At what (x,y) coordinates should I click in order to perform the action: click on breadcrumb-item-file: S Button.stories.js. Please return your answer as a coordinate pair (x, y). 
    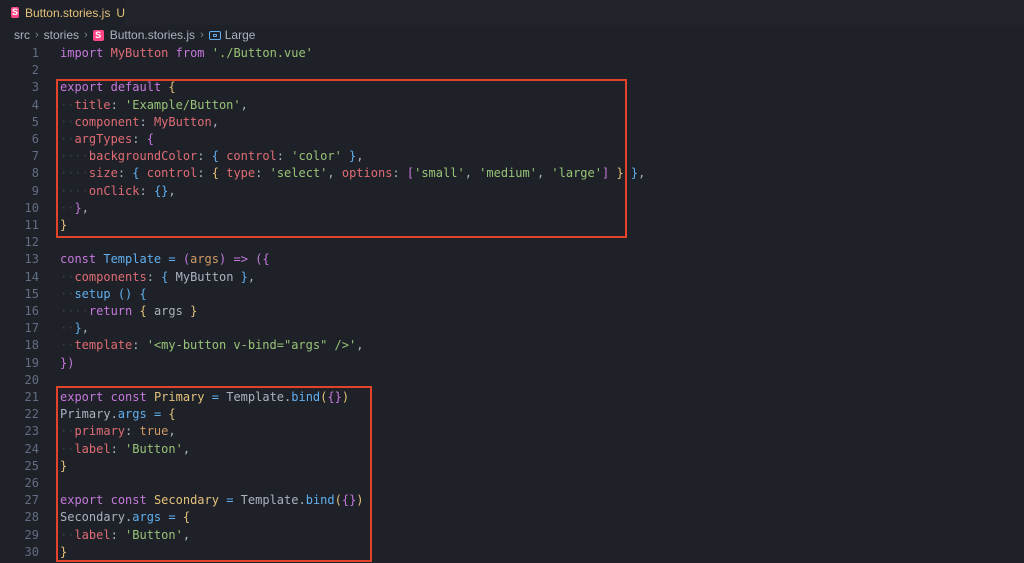
    Looking at the image, I should click on (143, 35).